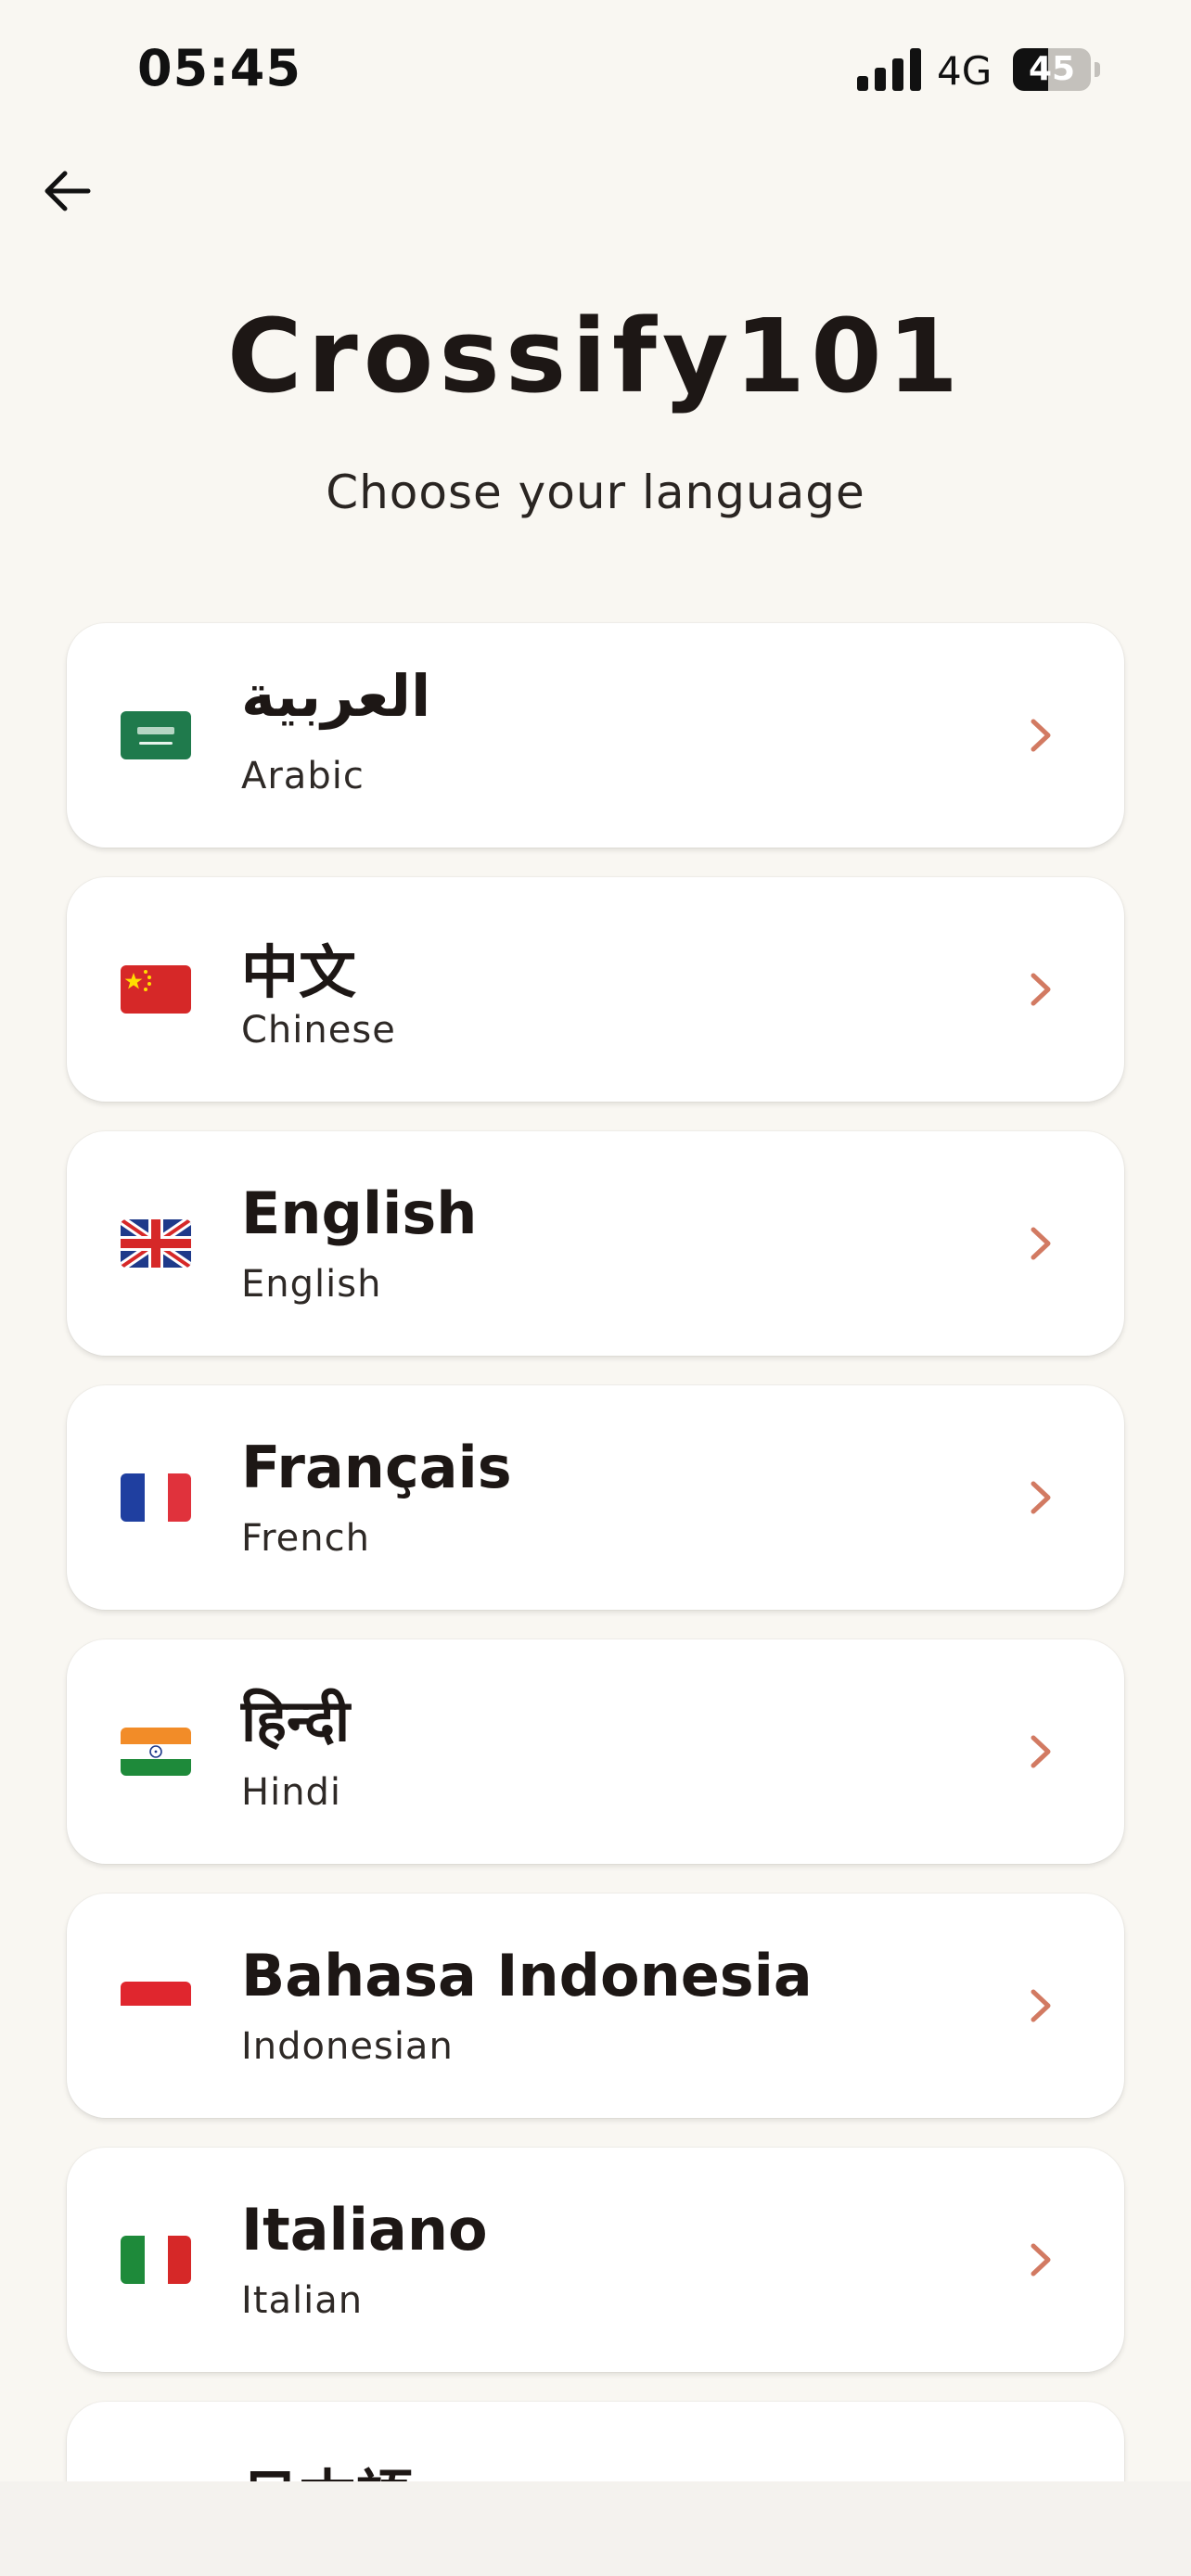 Image resolution: width=1191 pixels, height=2576 pixels. What do you see at coordinates (360, 1213) in the screenshot?
I see `native-language-name: English` at bounding box center [360, 1213].